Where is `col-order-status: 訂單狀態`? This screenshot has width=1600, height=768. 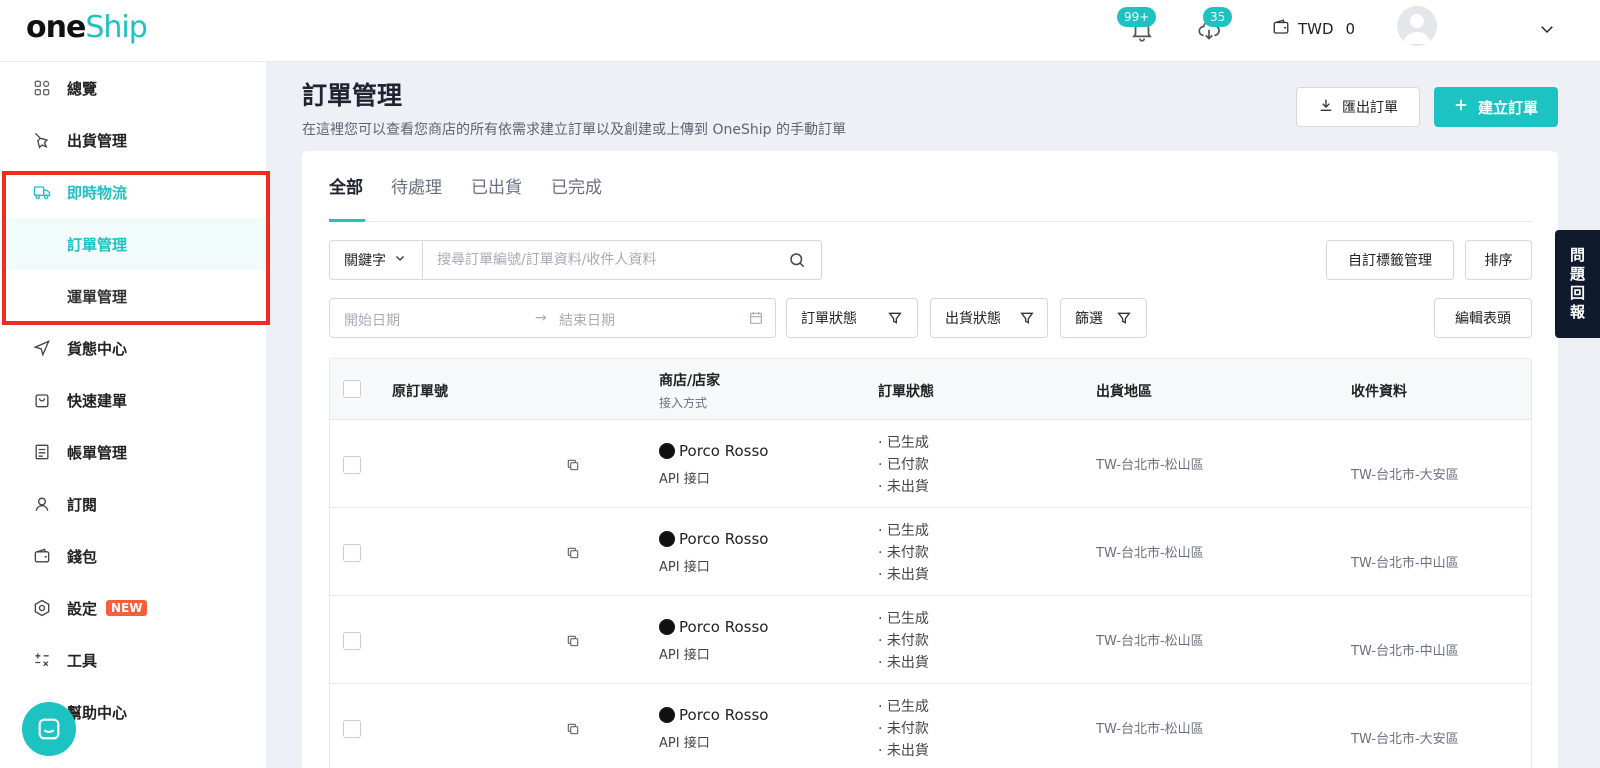 col-order-status: 訂單狀態 is located at coordinates (906, 392).